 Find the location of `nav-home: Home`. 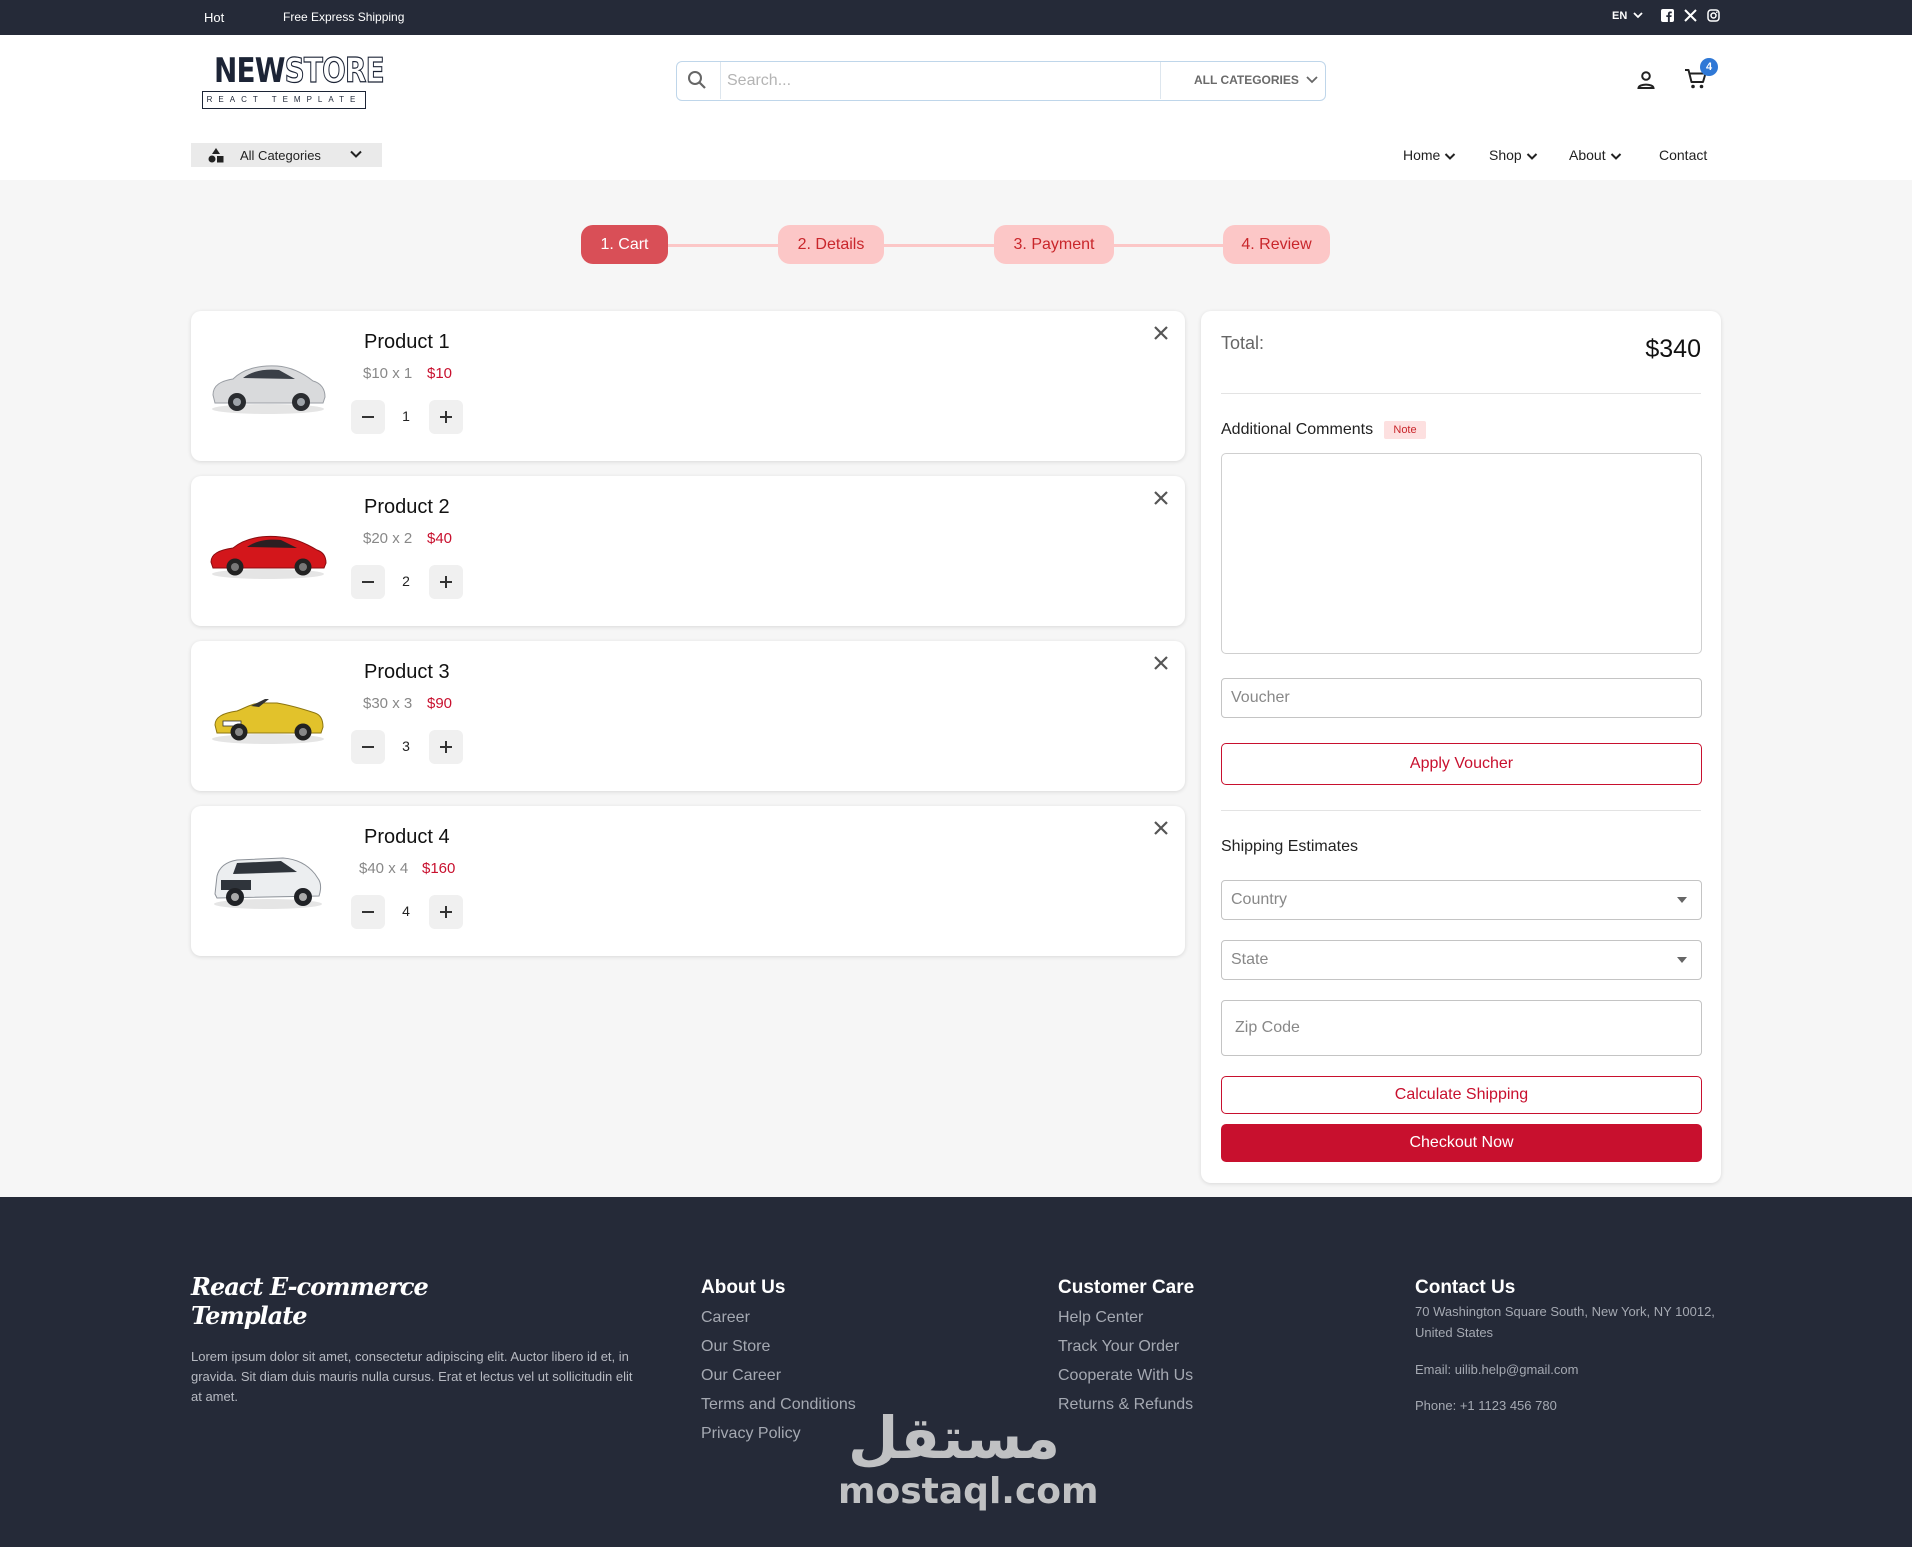

nav-home: Home is located at coordinates (1429, 155).